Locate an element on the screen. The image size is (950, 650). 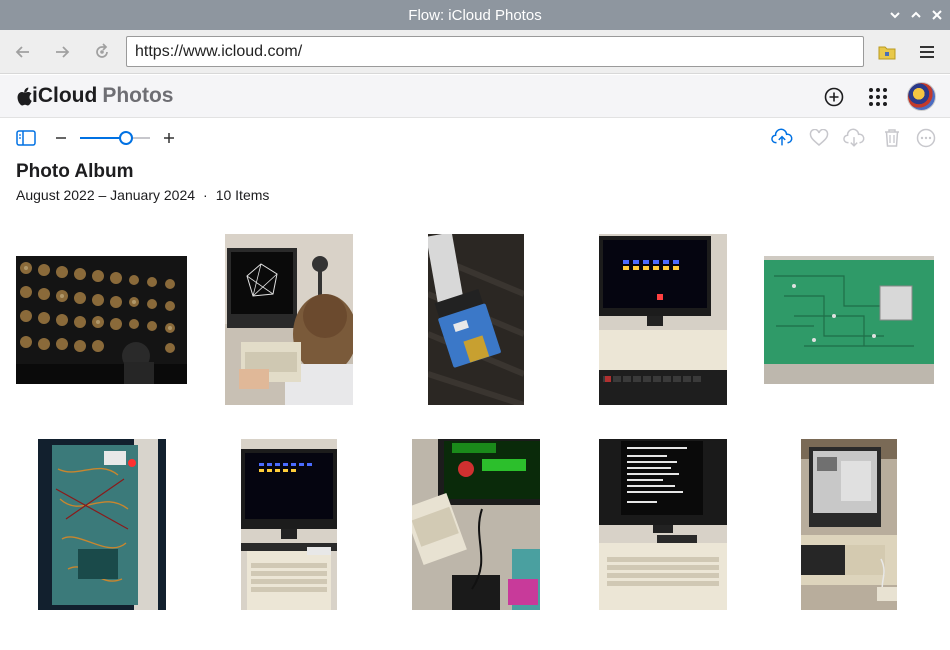
icloud-logo: iCloud Photos is located at coordinates (95, 96).